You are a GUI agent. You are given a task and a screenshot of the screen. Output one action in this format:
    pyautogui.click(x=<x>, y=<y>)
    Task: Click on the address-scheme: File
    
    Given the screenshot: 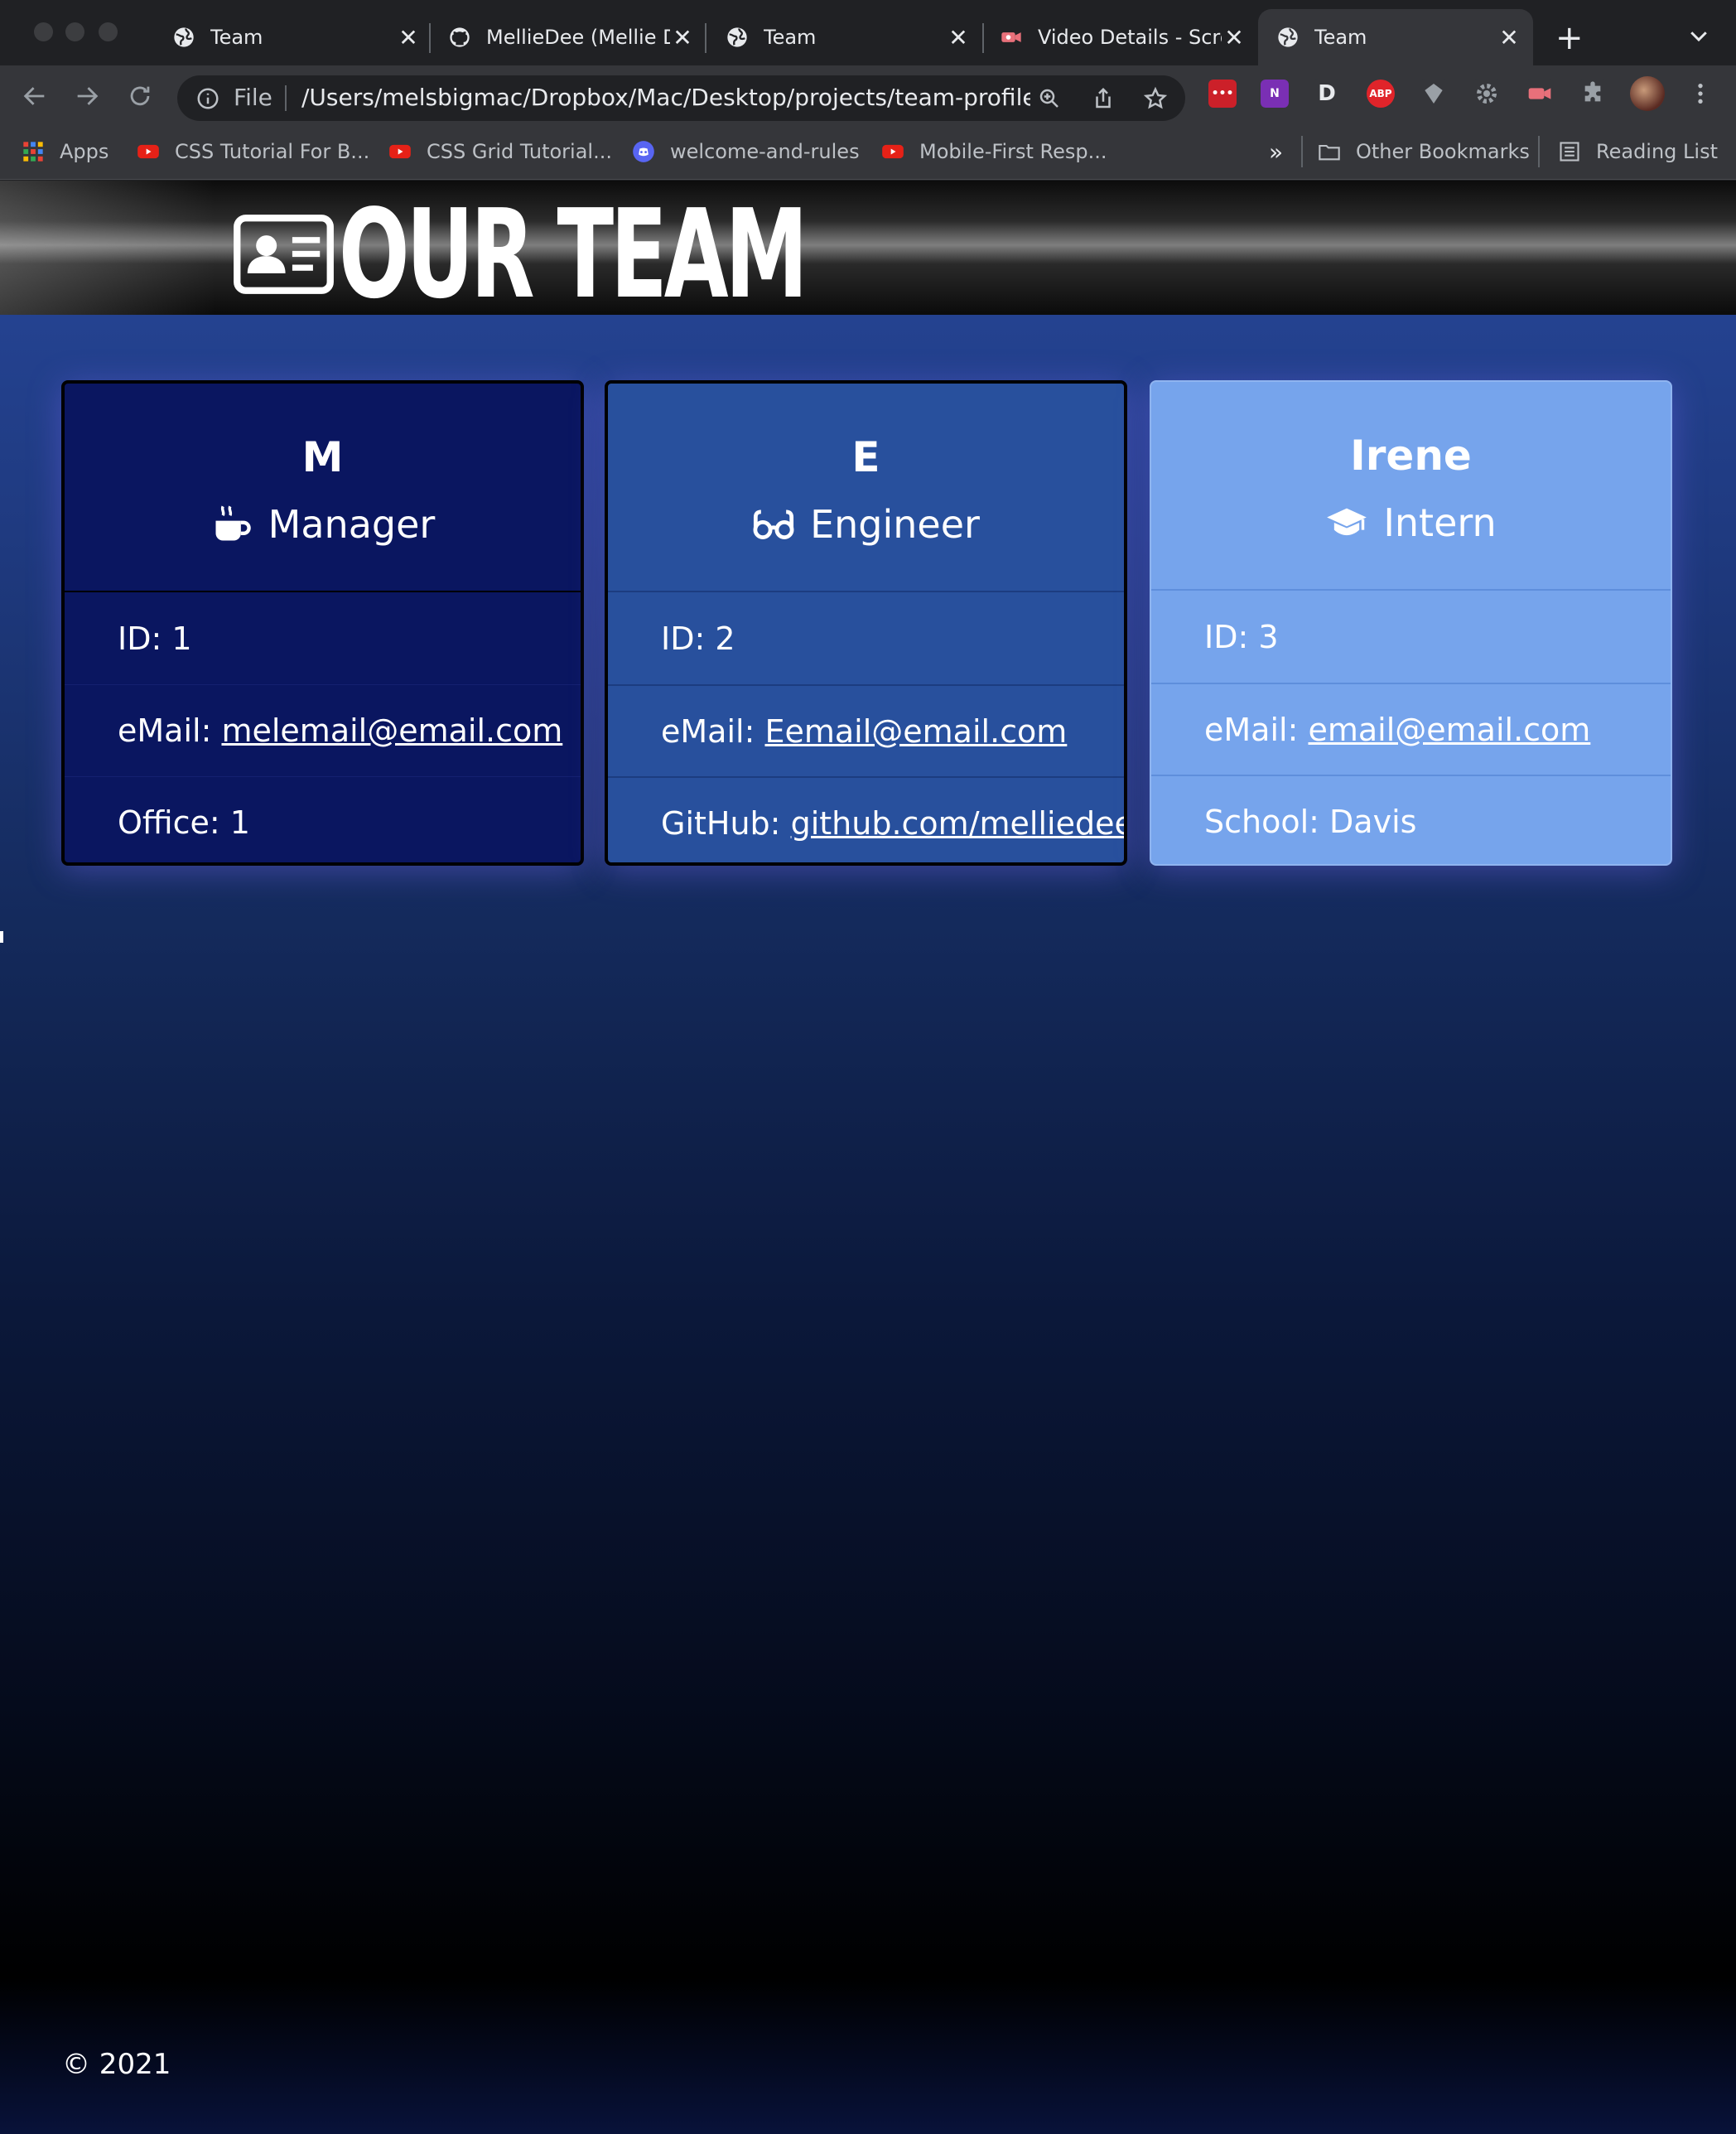 What is the action you would take?
    pyautogui.click(x=253, y=97)
    